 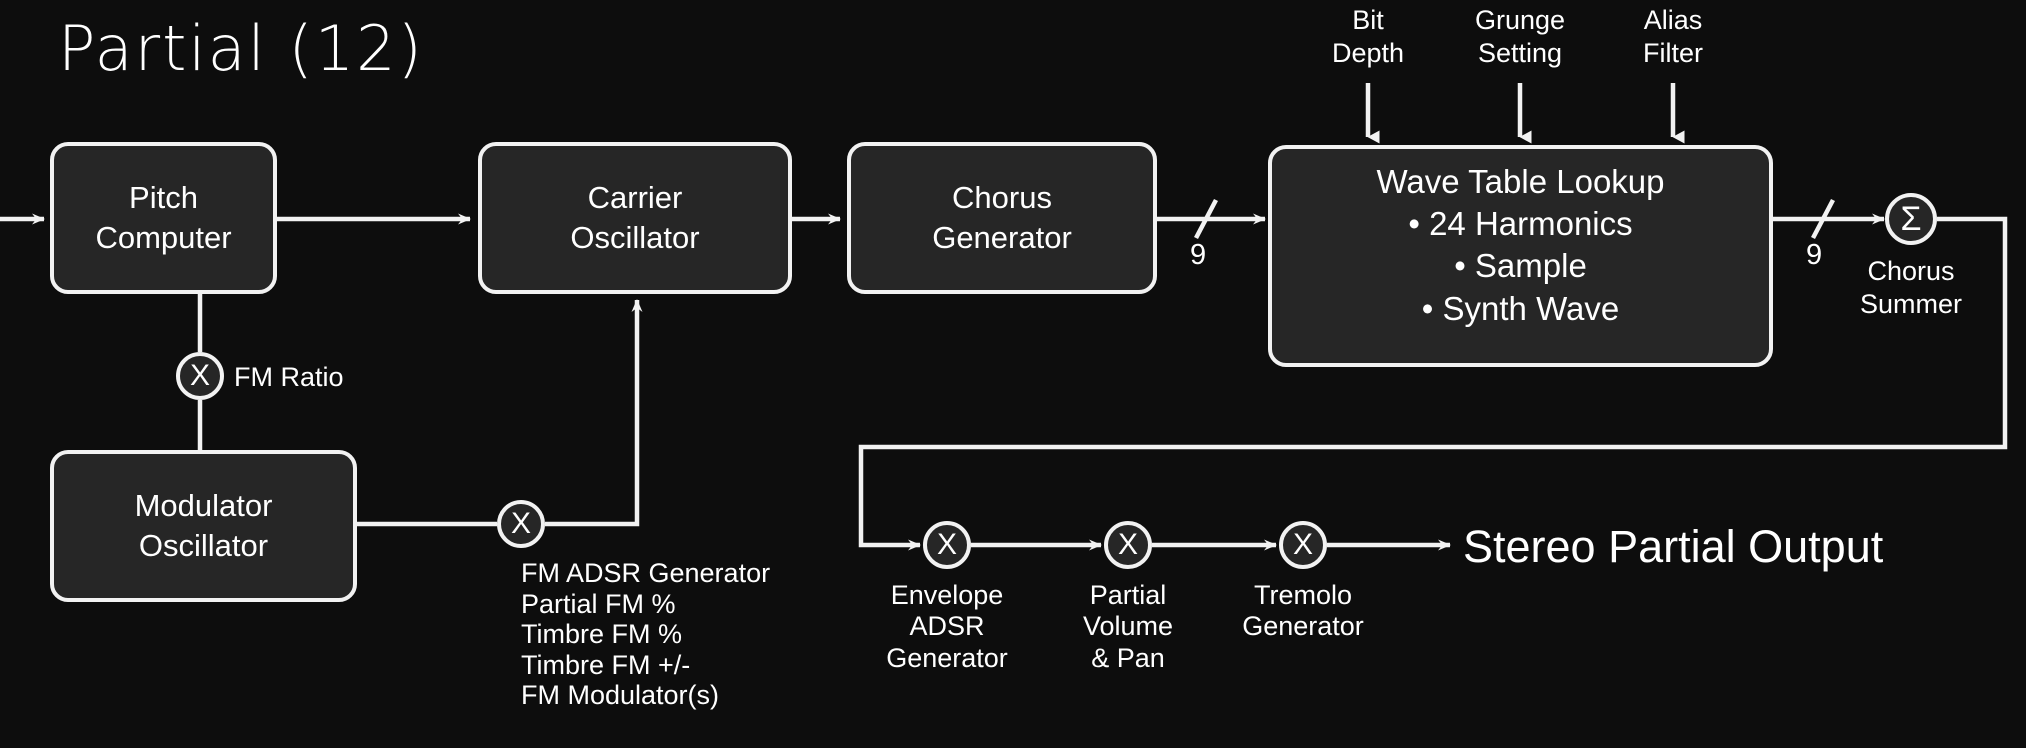 I want to click on label-fm-ratio: FM Ratio, so click(x=289, y=377).